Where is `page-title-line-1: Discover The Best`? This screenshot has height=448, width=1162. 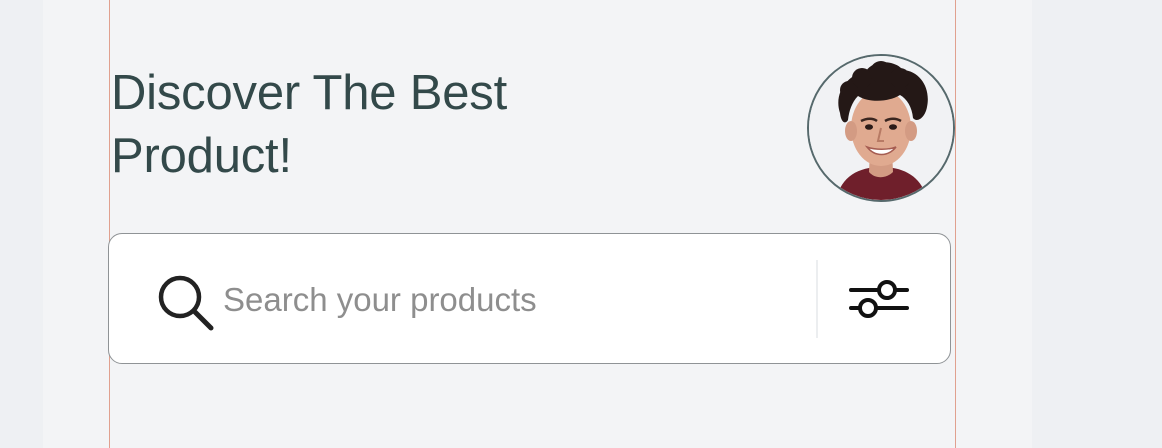
page-title-line-1: Discover The Best is located at coordinates (309, 93).